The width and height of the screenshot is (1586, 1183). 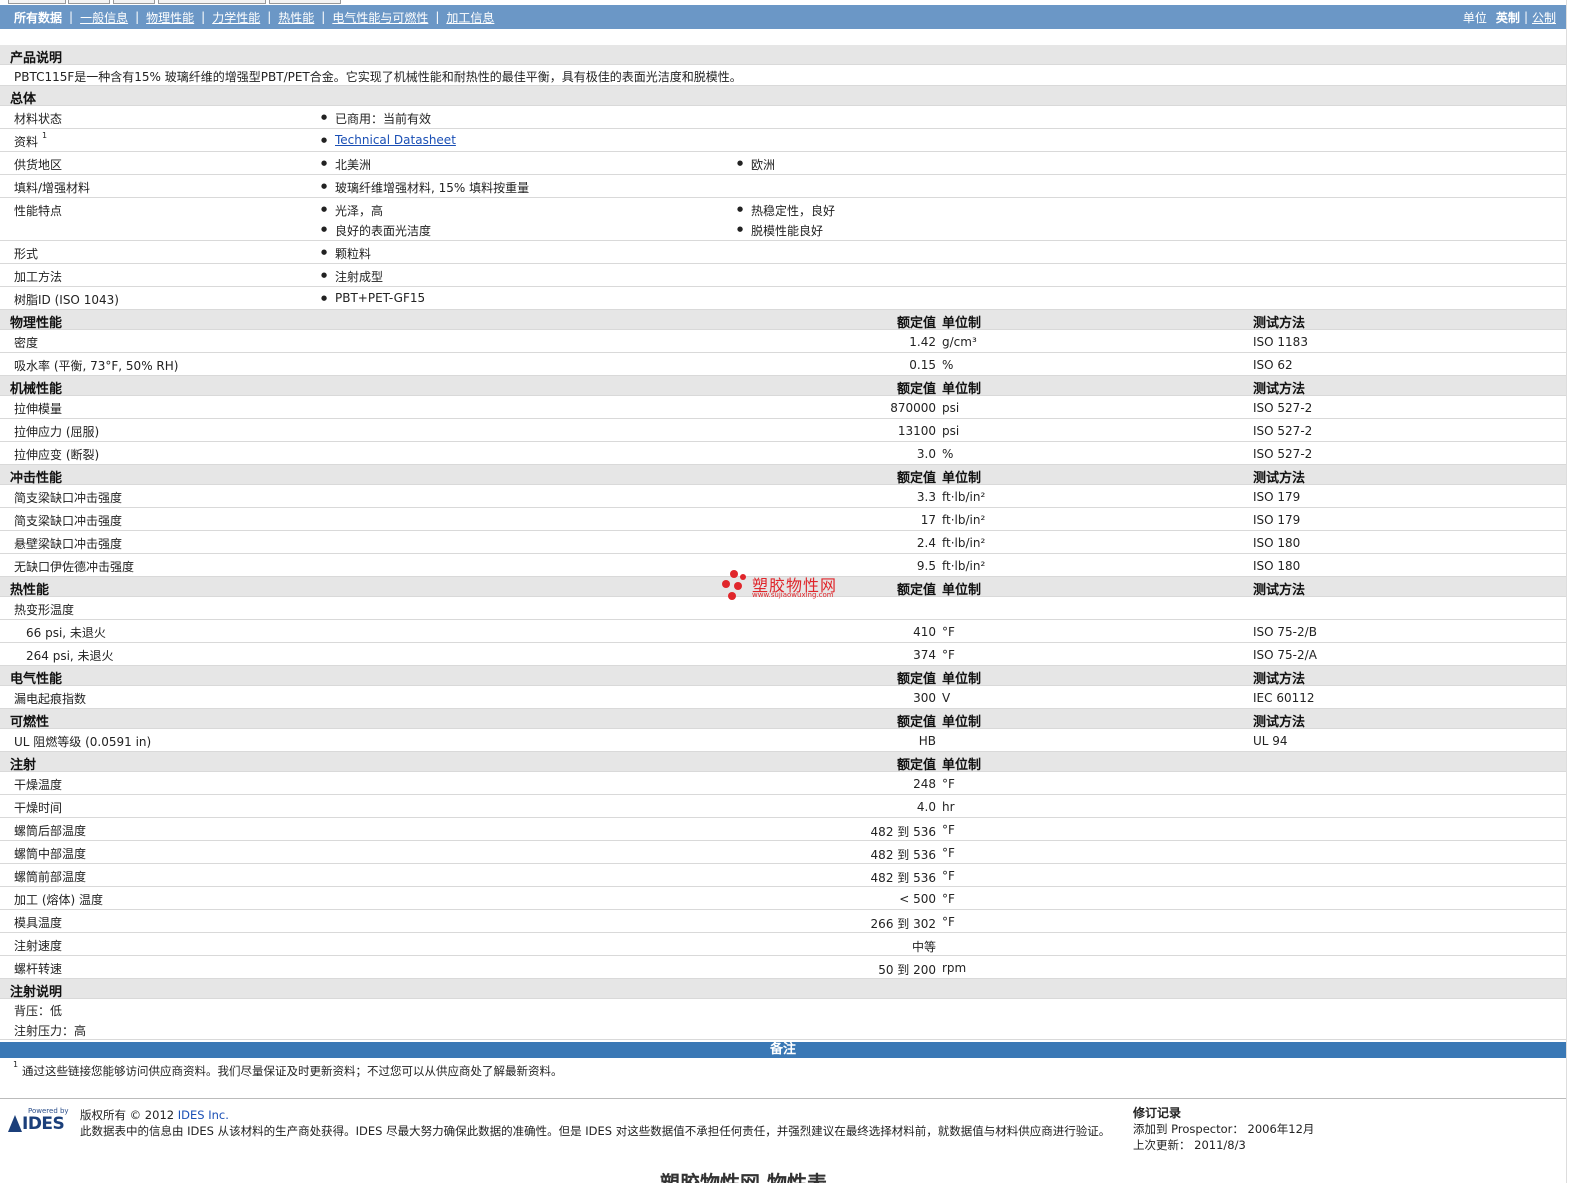 What do you see at coordinates (359, 277) in the screenshot?
I see `general-item-text: 注射成型` at bounding box center [359, 277].